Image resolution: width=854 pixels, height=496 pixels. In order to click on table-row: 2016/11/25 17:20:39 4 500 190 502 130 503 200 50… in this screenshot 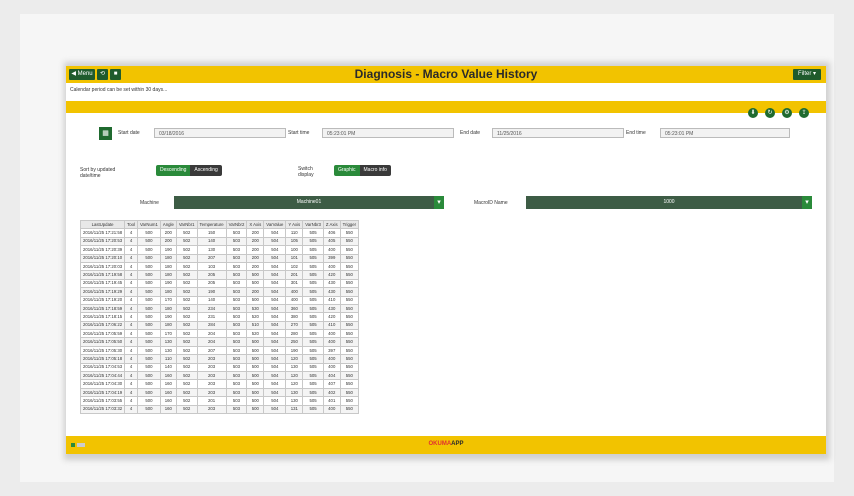, I will do `click(219, 250)`.